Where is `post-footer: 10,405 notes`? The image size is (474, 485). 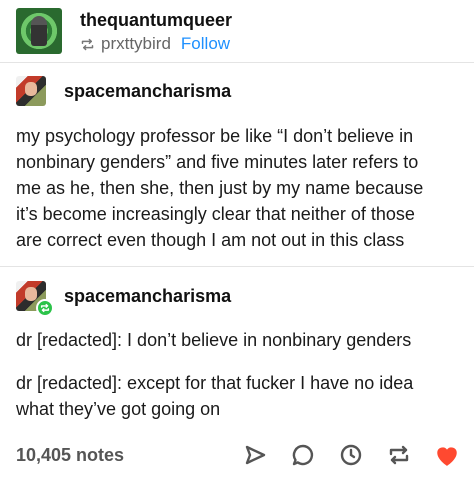 post-footer: 10,405 notes is located at coordinates (238, 455).